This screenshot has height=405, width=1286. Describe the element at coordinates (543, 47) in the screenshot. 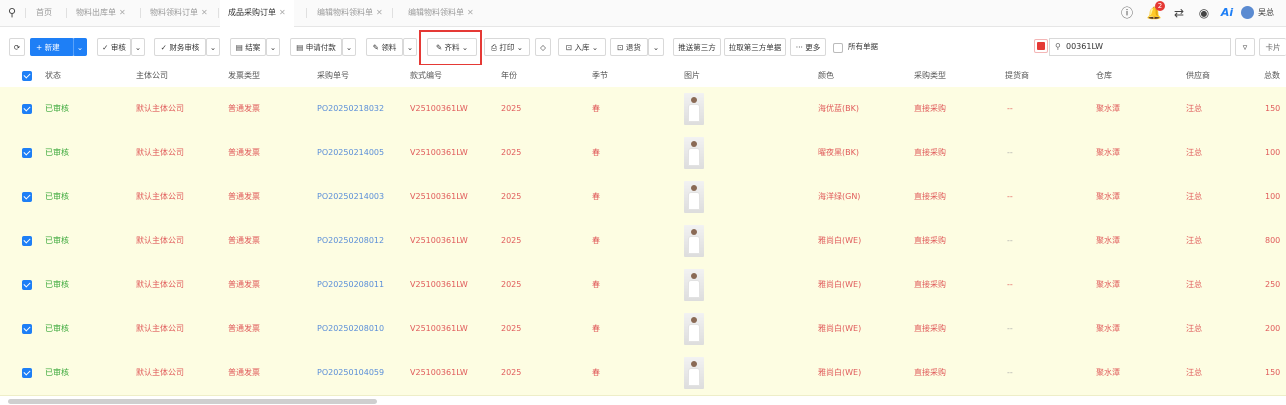

I see `tag-button: ◇` at that location.